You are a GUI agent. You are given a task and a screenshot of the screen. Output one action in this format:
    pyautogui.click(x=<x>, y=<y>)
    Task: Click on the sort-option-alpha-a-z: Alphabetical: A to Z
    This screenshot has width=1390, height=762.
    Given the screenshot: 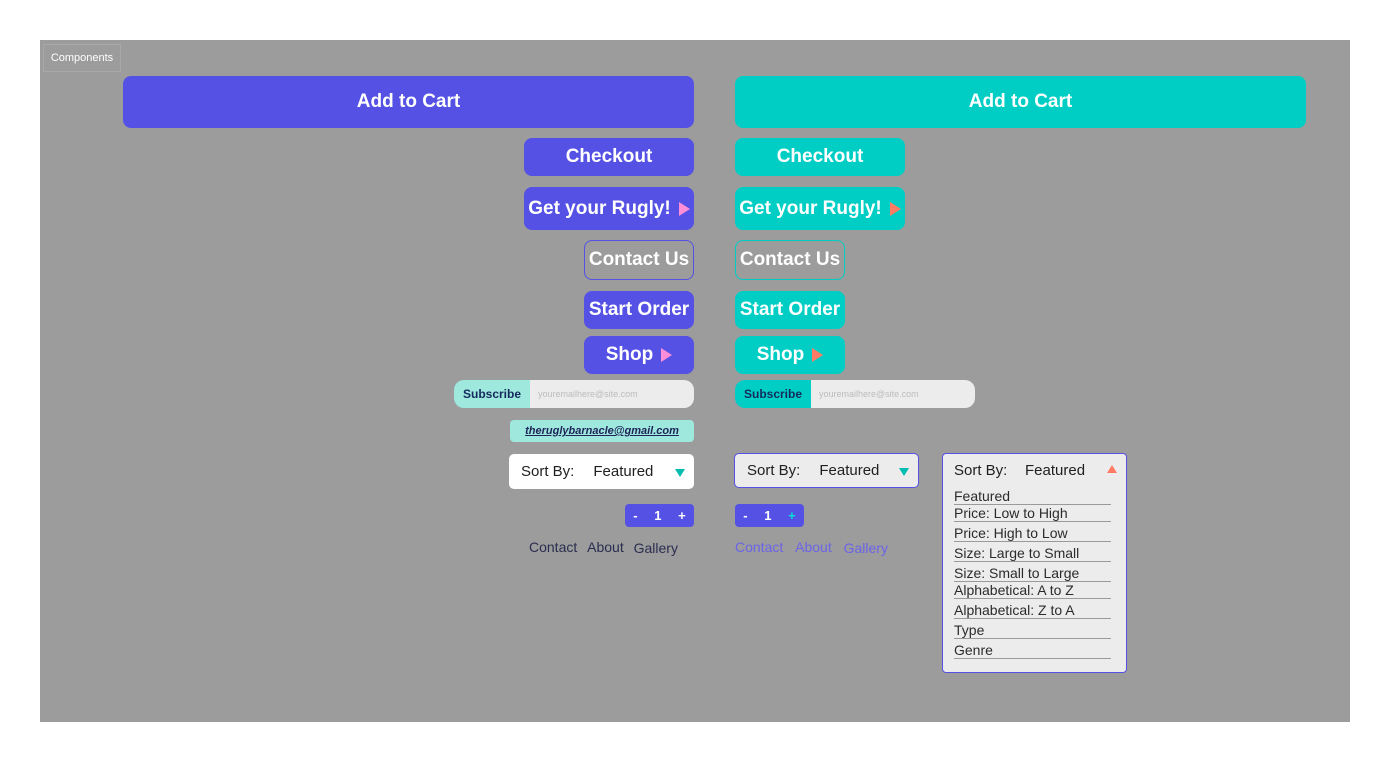 What is the action you would take?
    pyautogui.click(x=1032, y=590)
    